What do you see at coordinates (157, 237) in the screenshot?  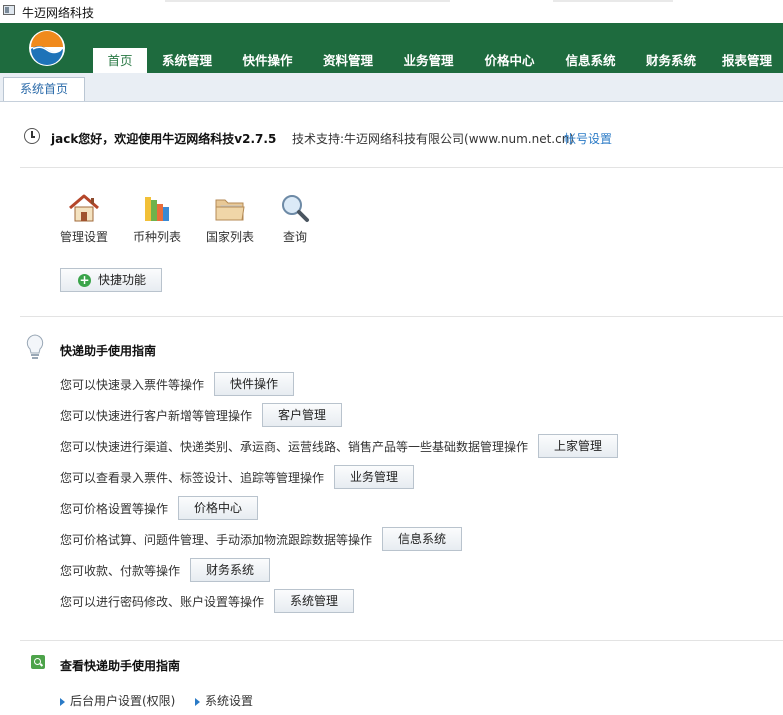 I see `quick-icon-label: 币种列表` at bounding box center [157, 237].